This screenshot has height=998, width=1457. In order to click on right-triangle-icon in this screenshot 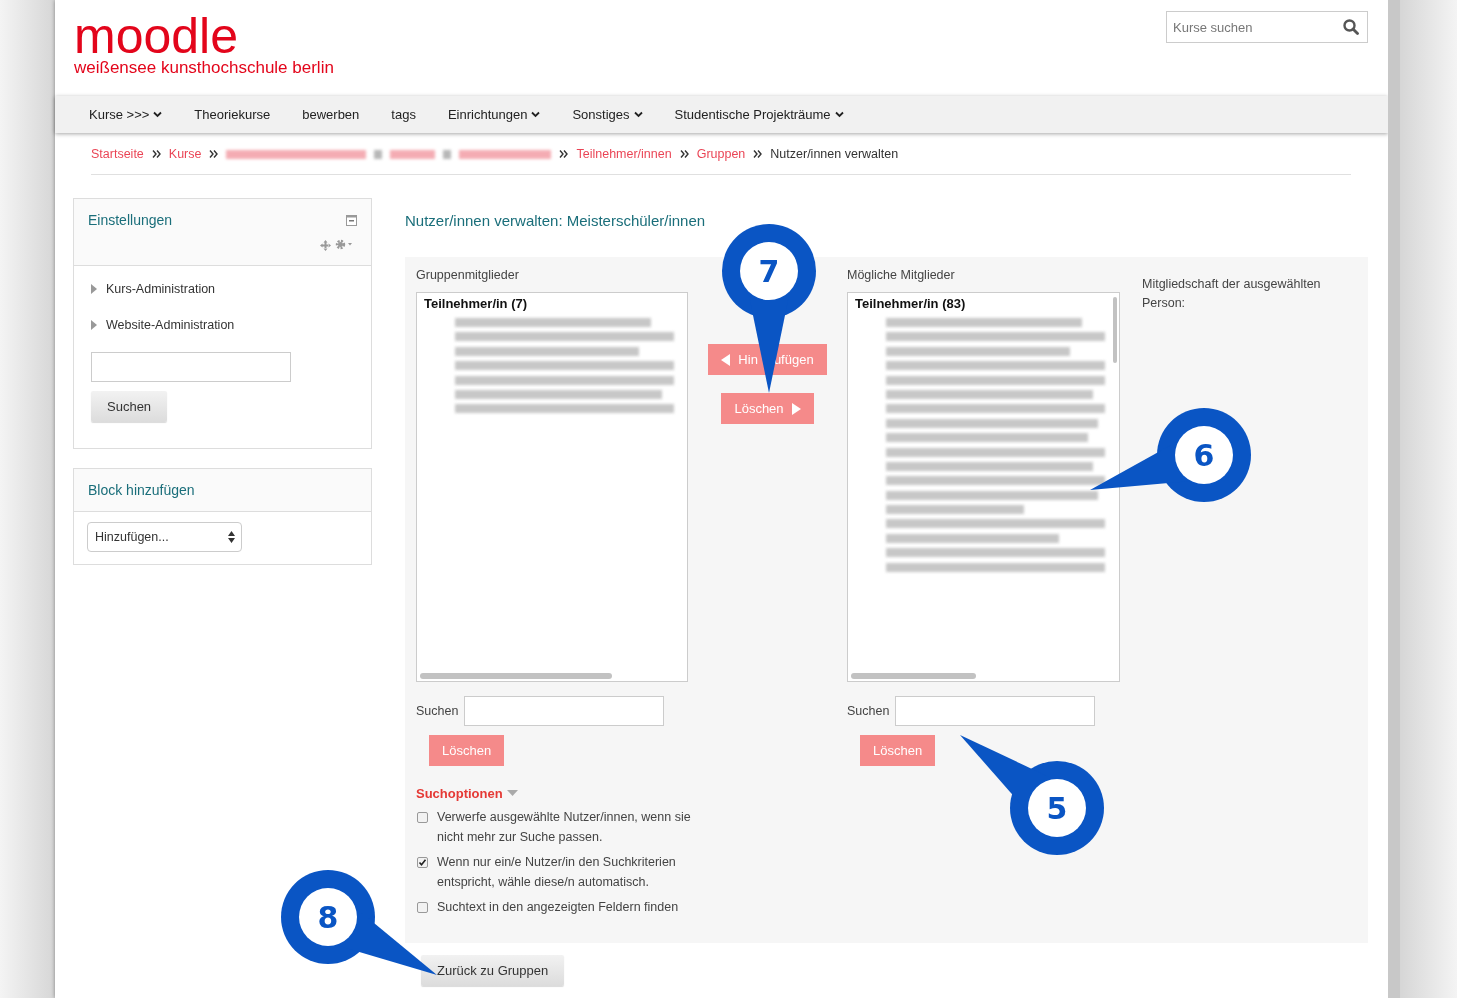, I will do `click(796, 408)`.